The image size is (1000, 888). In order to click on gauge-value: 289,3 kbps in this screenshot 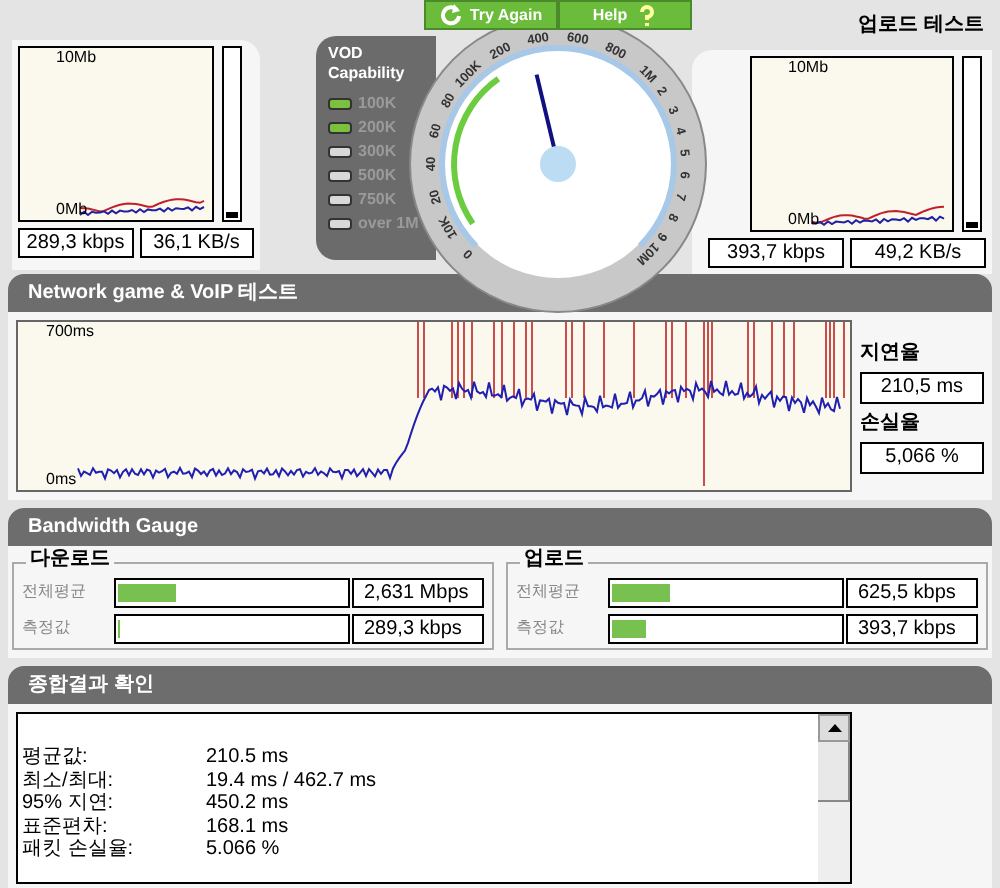, I will do `click(418, 628)`.